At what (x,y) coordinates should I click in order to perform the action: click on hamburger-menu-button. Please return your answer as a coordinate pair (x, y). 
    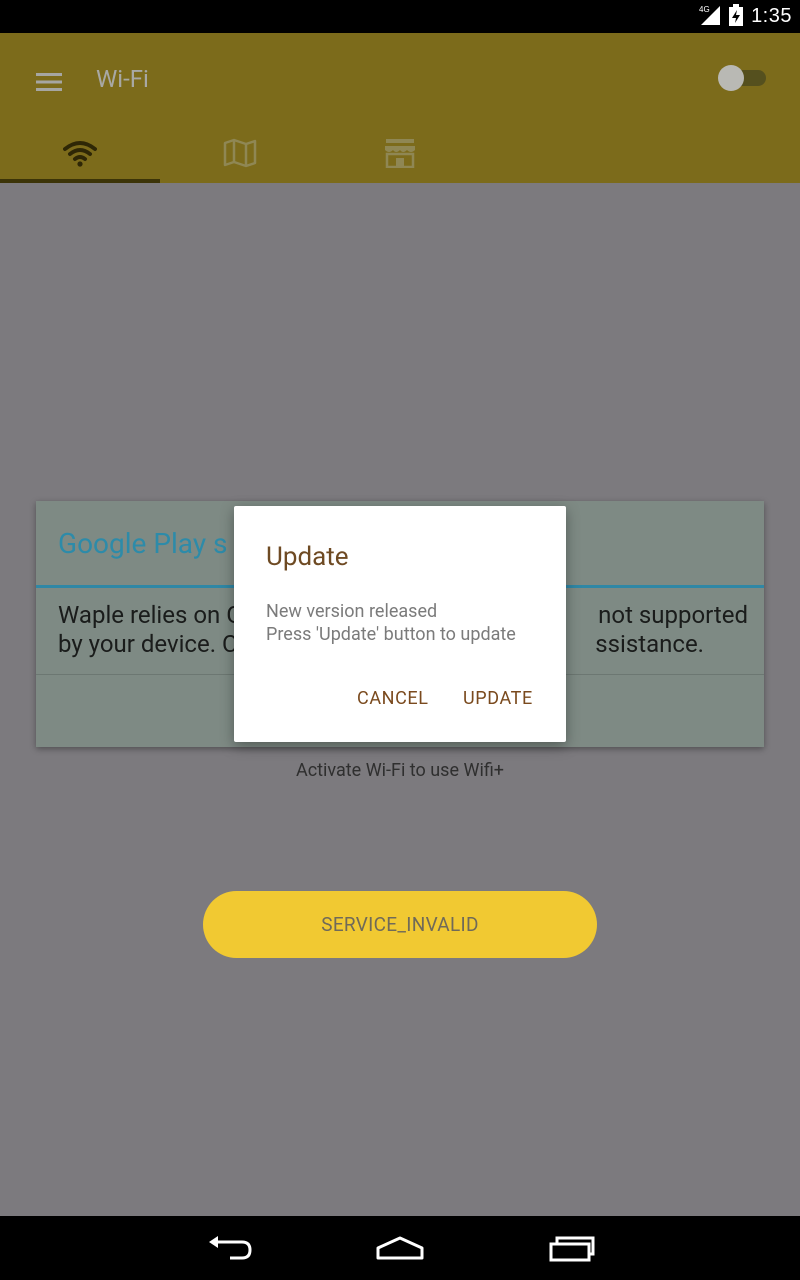
    Looking at the image, I should click on (49, 82).